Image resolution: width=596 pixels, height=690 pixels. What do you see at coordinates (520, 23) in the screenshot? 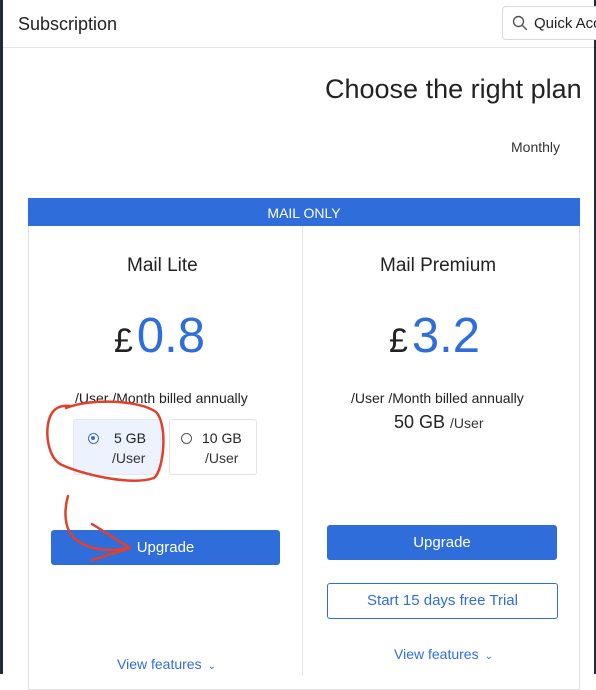
I see `search-icon` at bounding box center [520, 23].